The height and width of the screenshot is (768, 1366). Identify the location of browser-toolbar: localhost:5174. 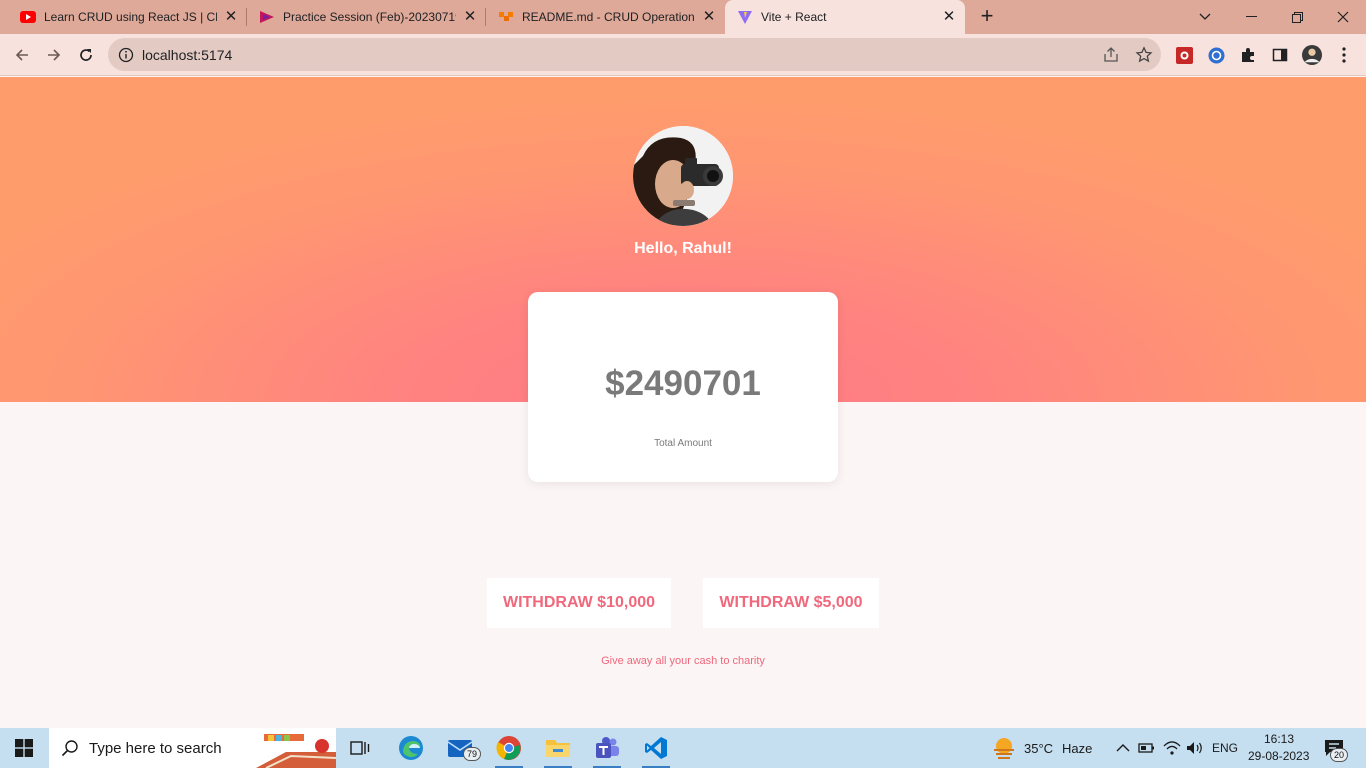
(683, 55).